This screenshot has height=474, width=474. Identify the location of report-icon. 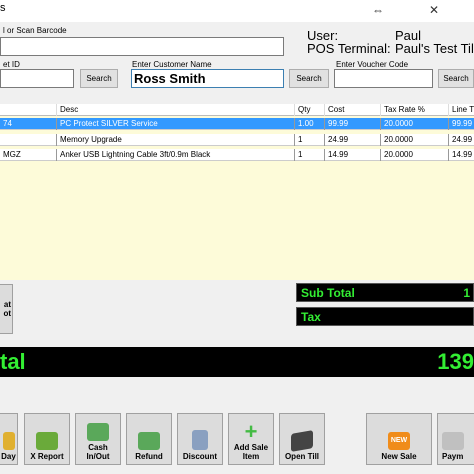
(47, 441).